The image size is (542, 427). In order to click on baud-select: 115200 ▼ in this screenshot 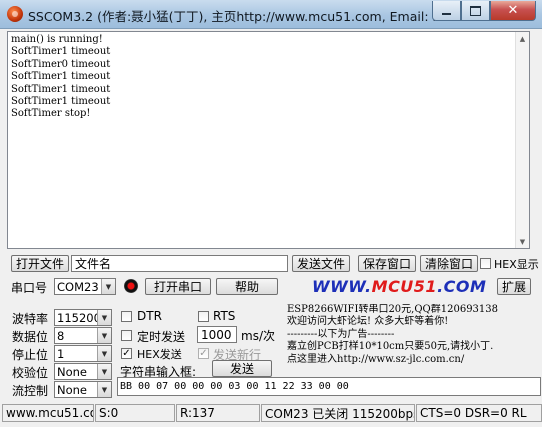, I will do `click(83, 317)`.